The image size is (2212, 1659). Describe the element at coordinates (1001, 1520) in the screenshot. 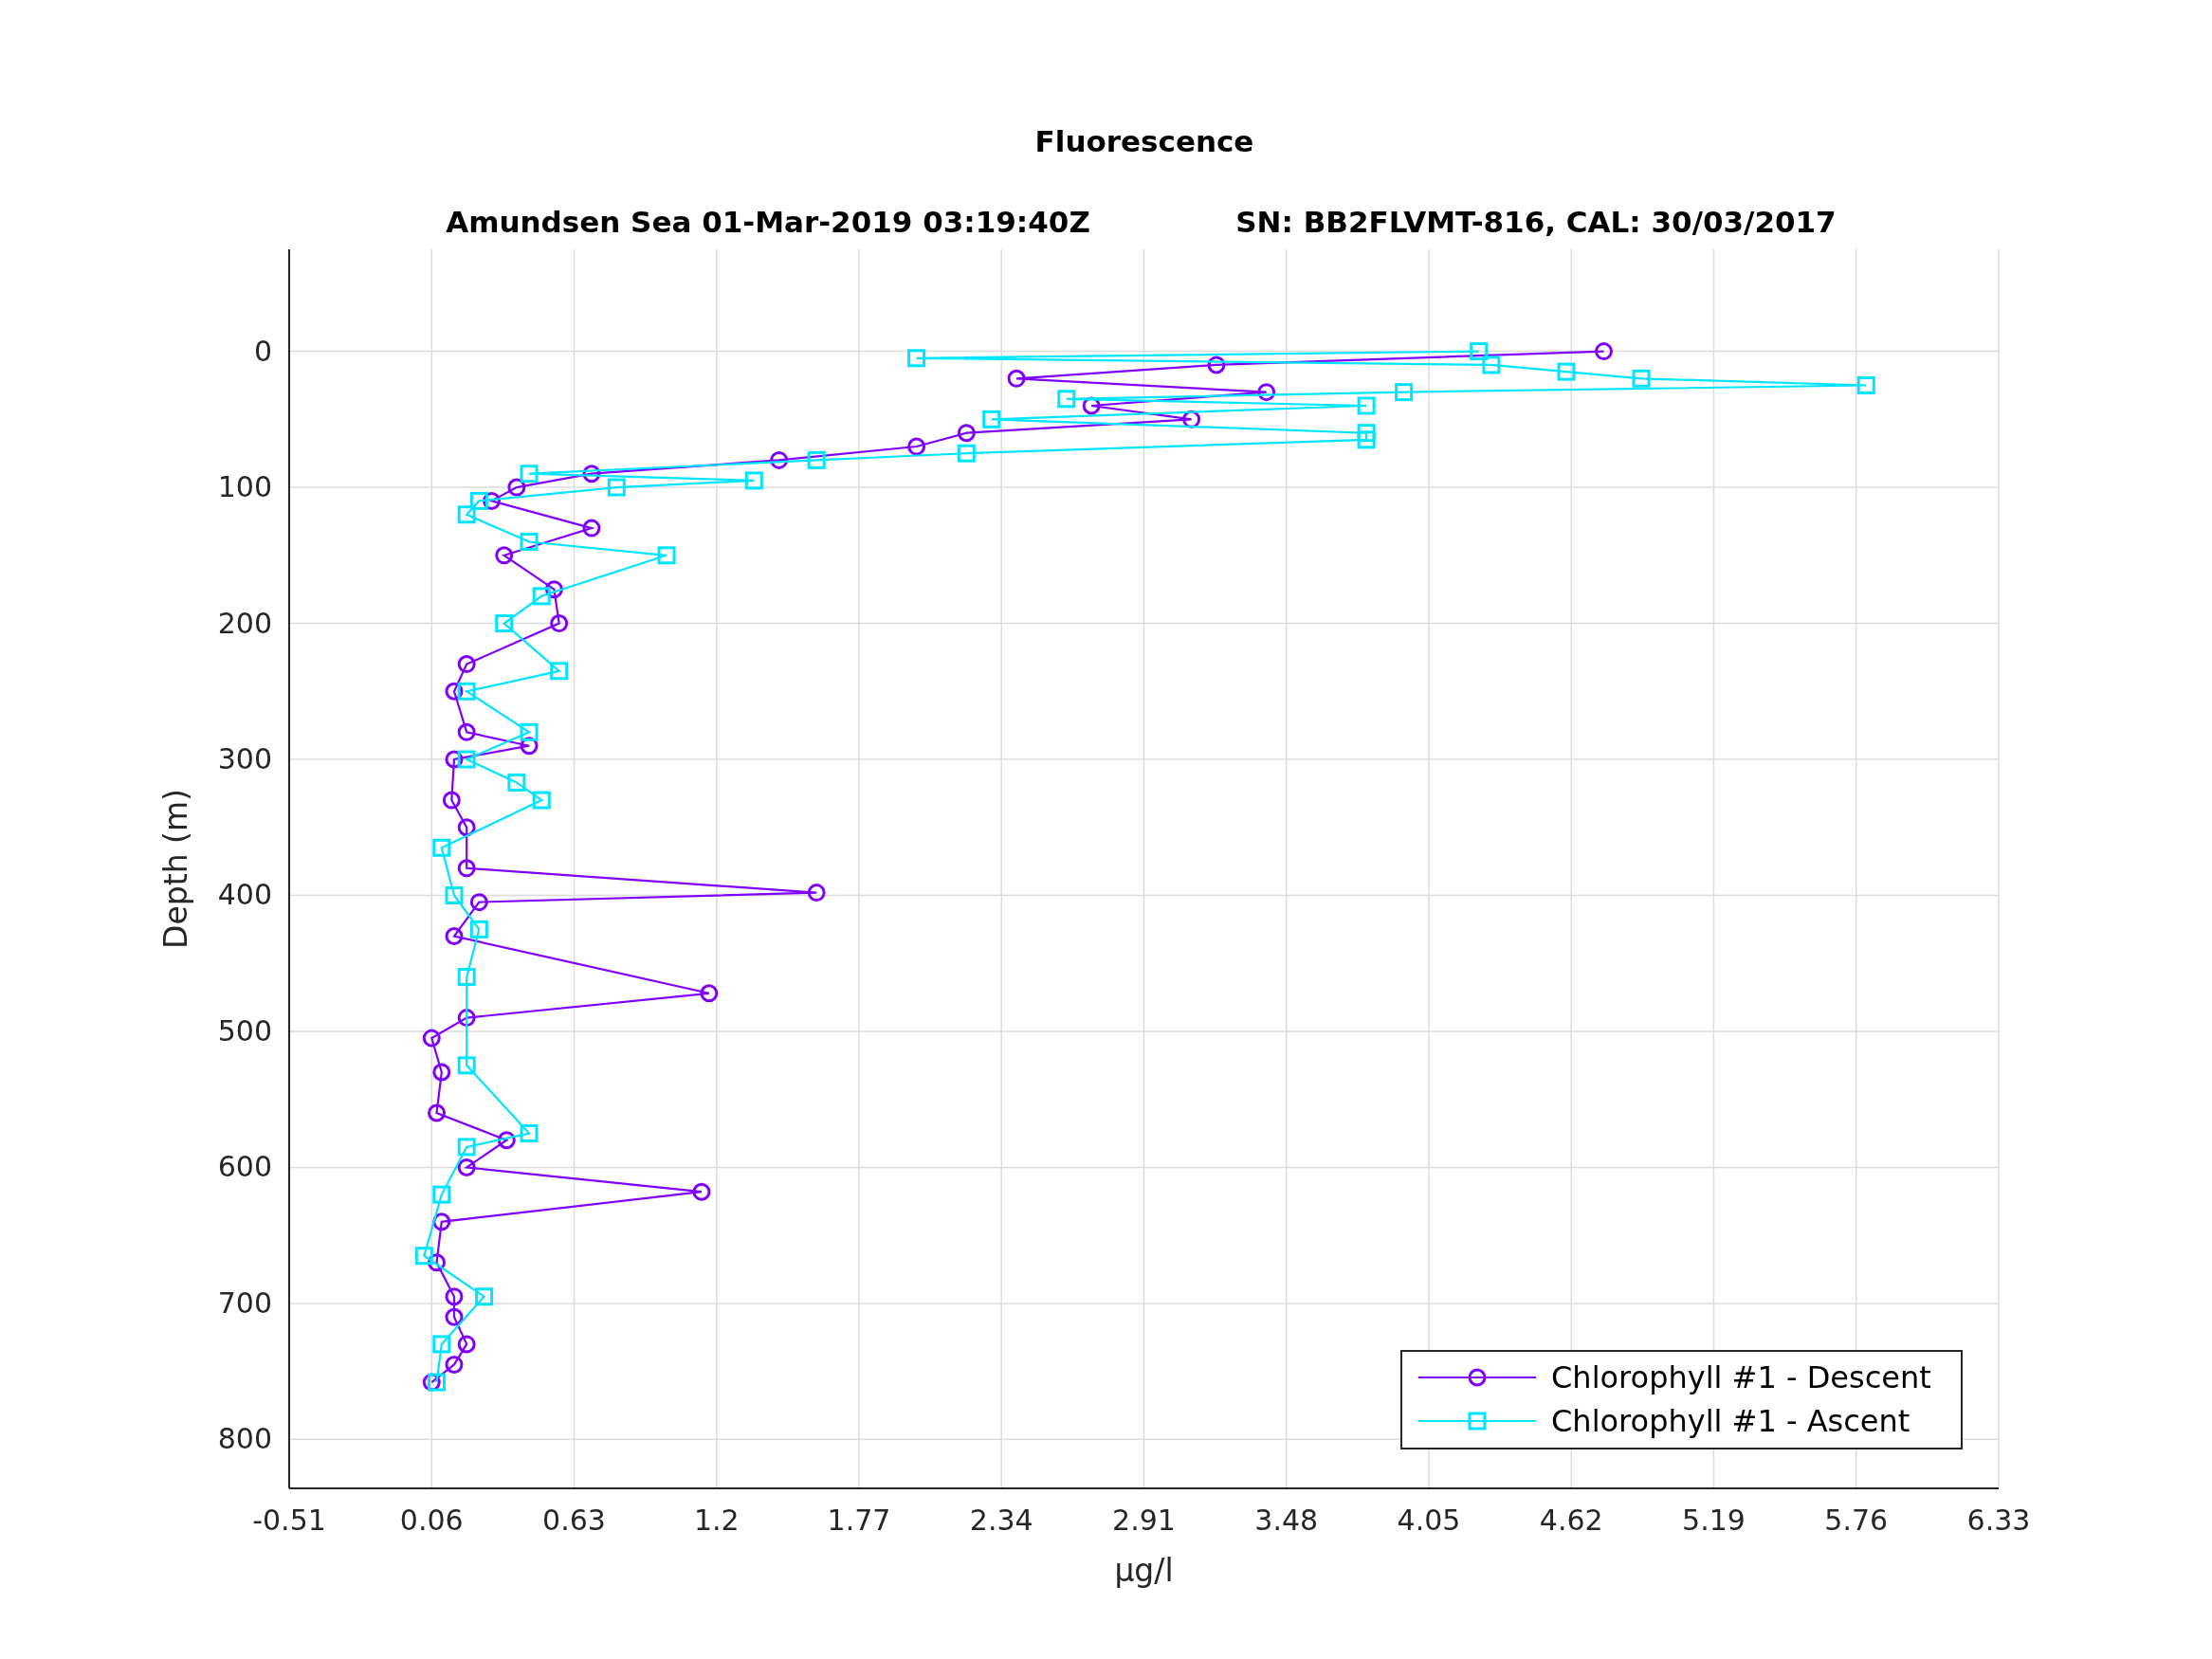

I see `x-tick-label: 2.34` at that location.